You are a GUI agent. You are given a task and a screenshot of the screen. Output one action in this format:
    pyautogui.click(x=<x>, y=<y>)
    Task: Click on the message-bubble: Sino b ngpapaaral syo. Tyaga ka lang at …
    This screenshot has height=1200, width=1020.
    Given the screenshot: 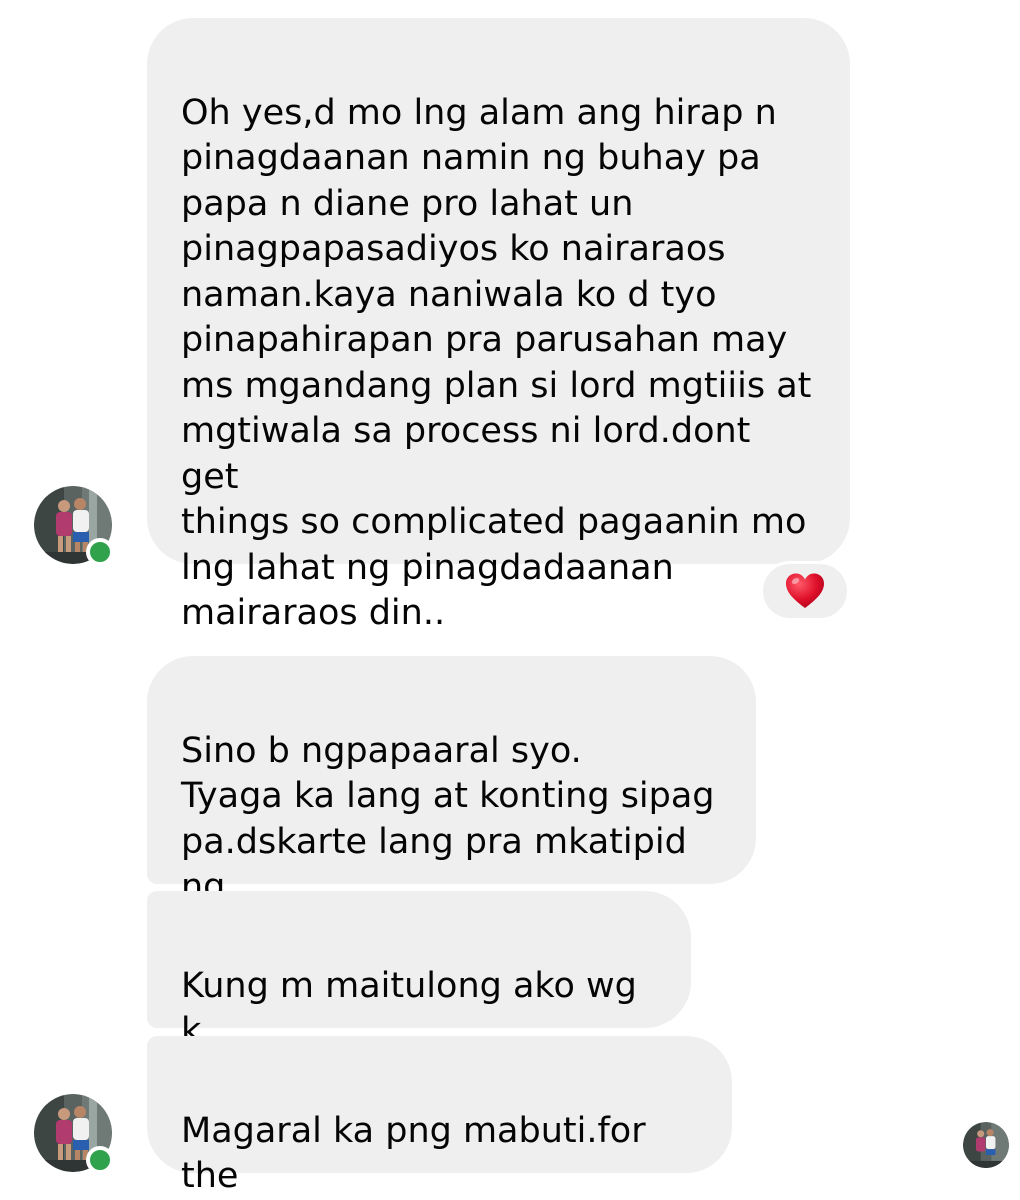 What is the action you would take?
    pyautogui.click(x=451, y=804)
    